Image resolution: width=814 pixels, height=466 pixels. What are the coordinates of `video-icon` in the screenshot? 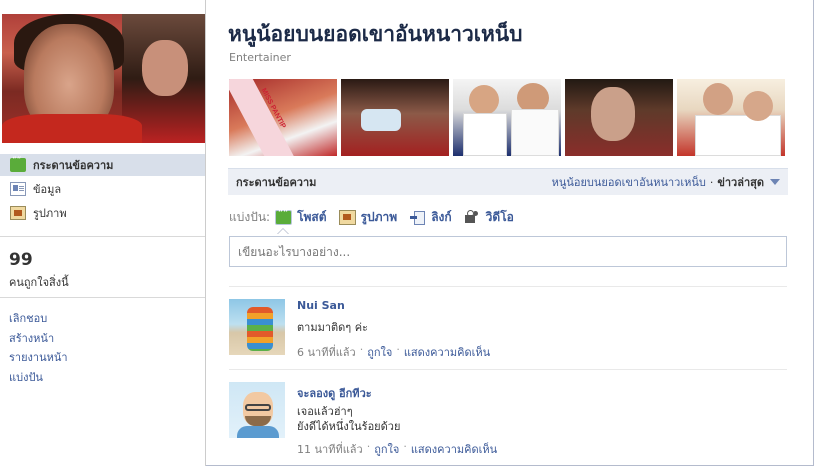 It's located at (472, 217).